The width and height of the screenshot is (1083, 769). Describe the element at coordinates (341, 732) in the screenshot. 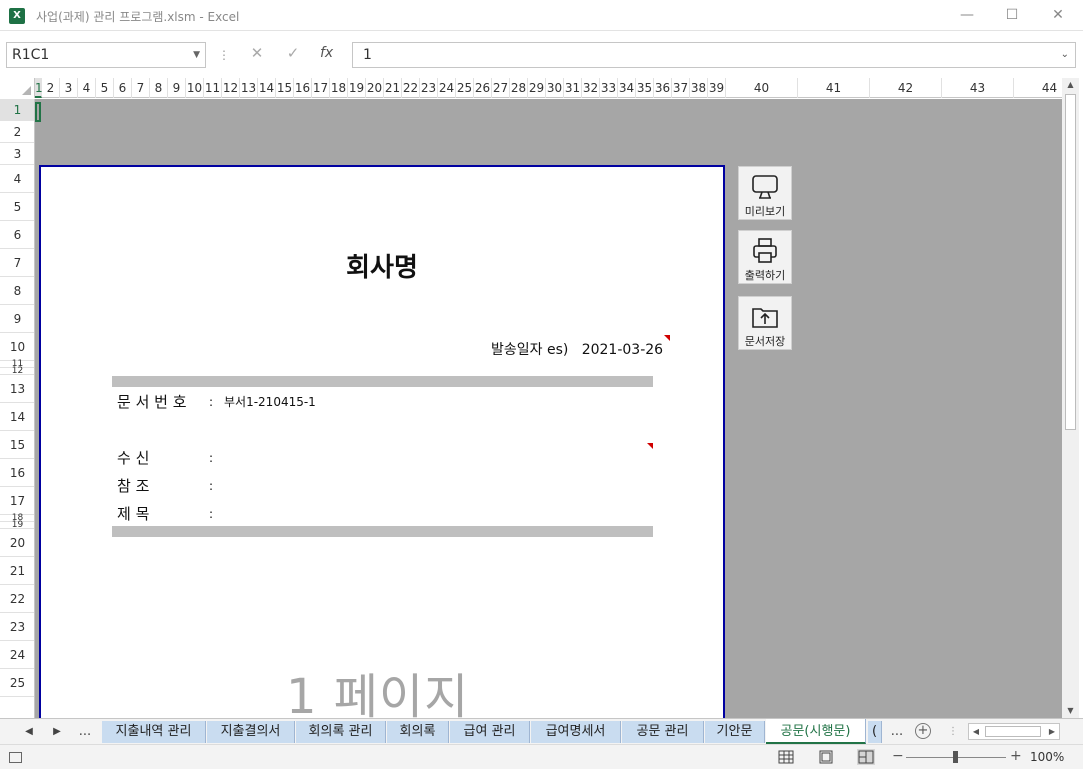

I see `sheet-tab: 회의록 관리` at that location.